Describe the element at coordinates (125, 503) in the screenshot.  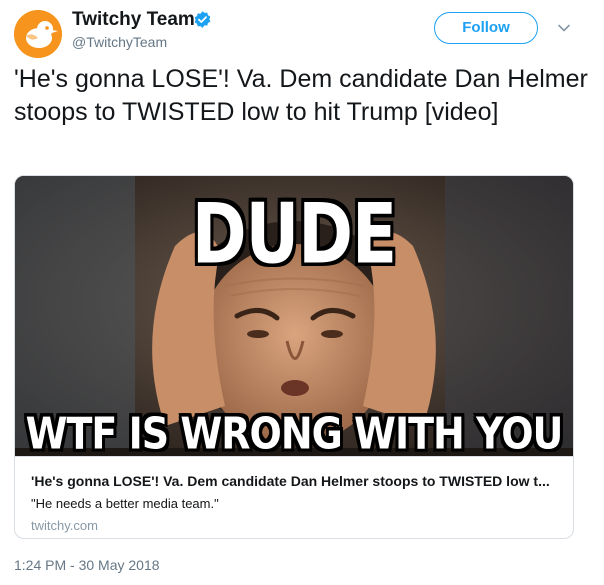
I see `card-description: "He needs a better media team."` at that location.